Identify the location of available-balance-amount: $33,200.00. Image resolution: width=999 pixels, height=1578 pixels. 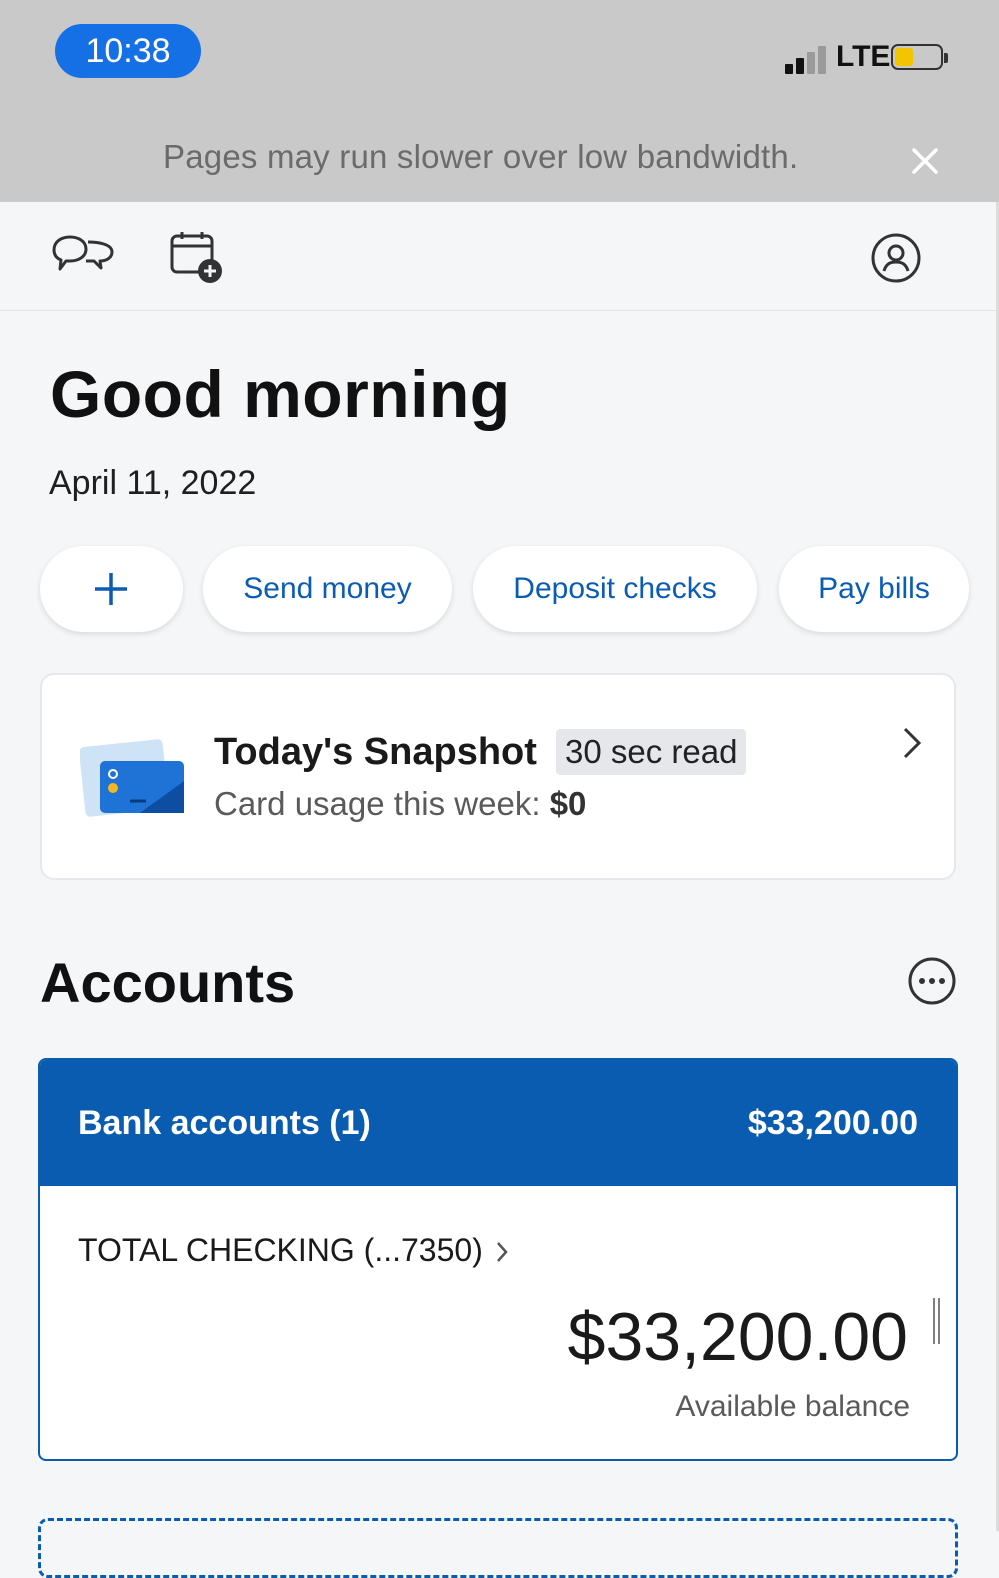
(737, 1337).